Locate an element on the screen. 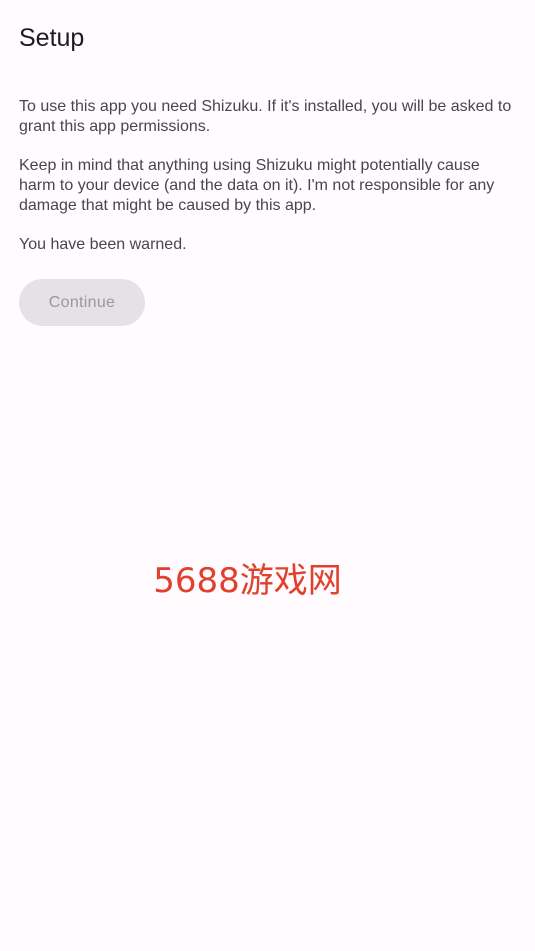 This screenshot has width=535, height=951. watermark-text: 5688游戏网 is located at coordinates (247, 581).